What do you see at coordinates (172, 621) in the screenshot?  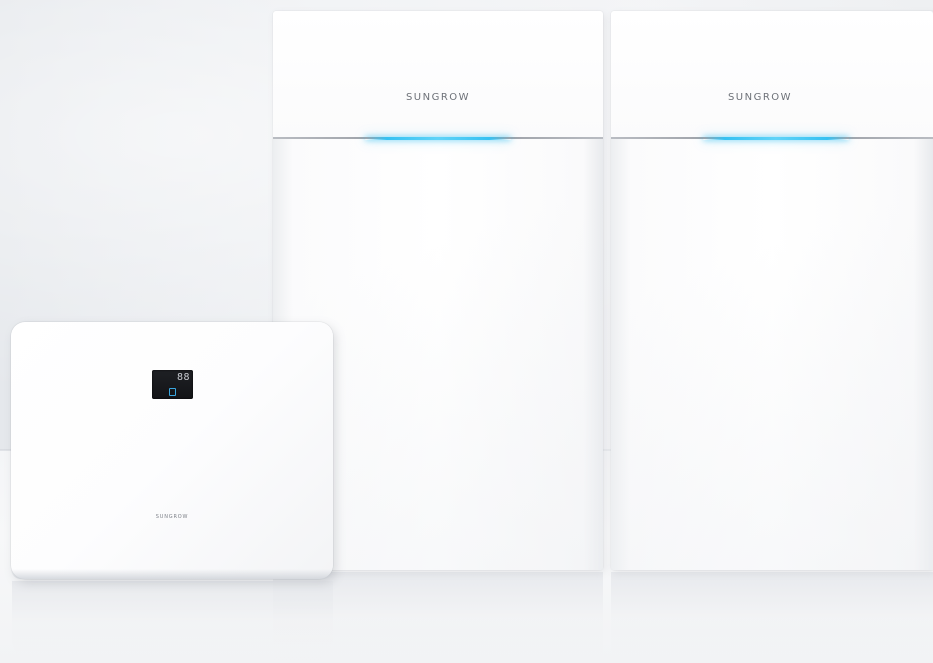 I see `inverter-reflection` at bounding box center [172, 621].